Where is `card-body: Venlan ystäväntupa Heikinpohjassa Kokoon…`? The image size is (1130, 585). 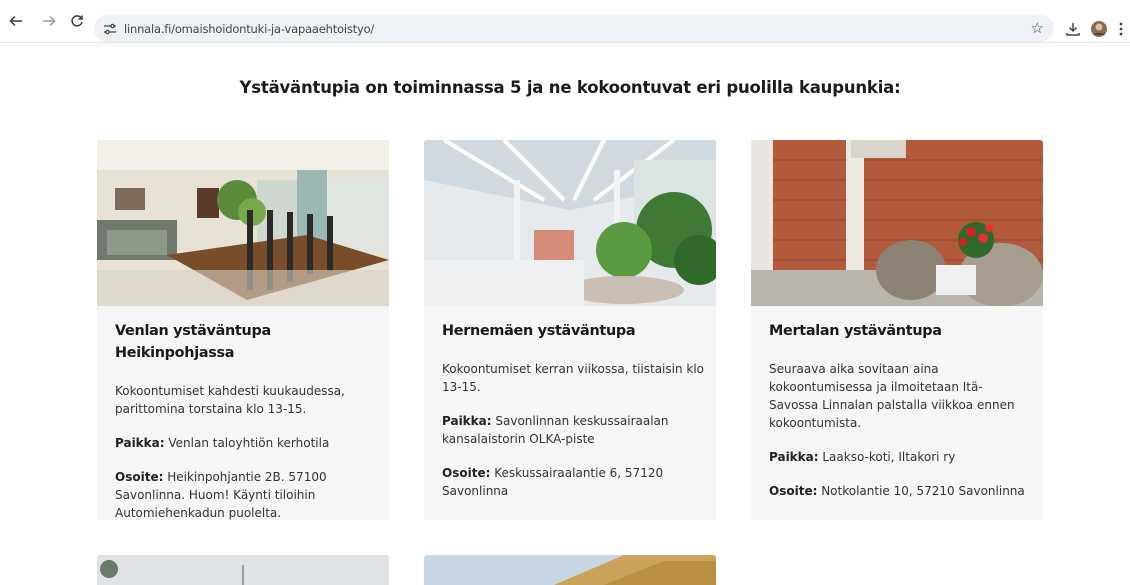 card-body: Venlan ystäväntupa Heikinpohjassa Kokoon… is located at coordinates (246, 420).